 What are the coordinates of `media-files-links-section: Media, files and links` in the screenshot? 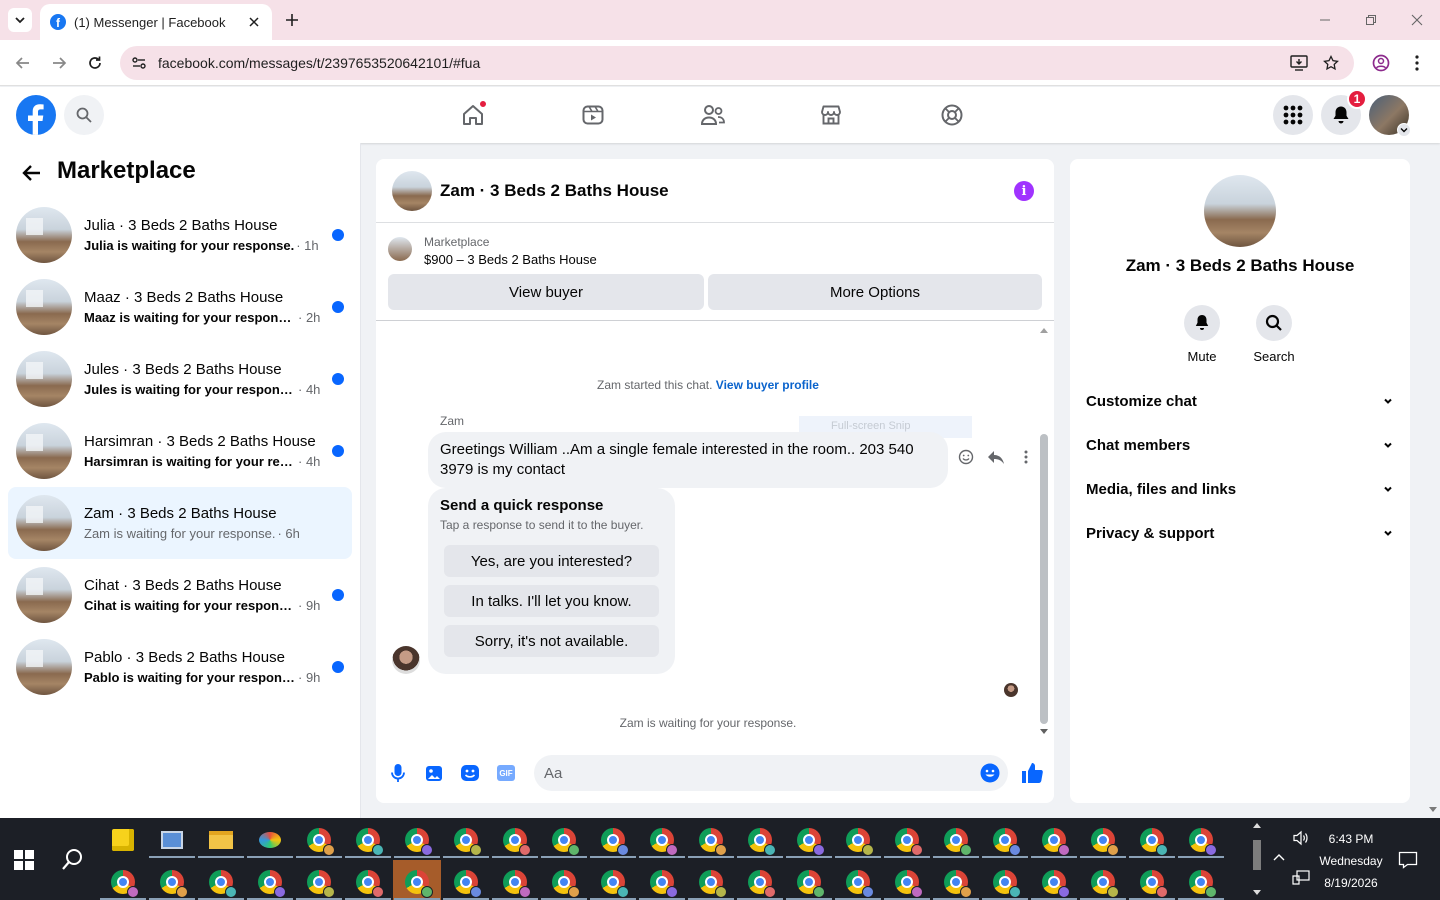 It's located at (1240, 489).